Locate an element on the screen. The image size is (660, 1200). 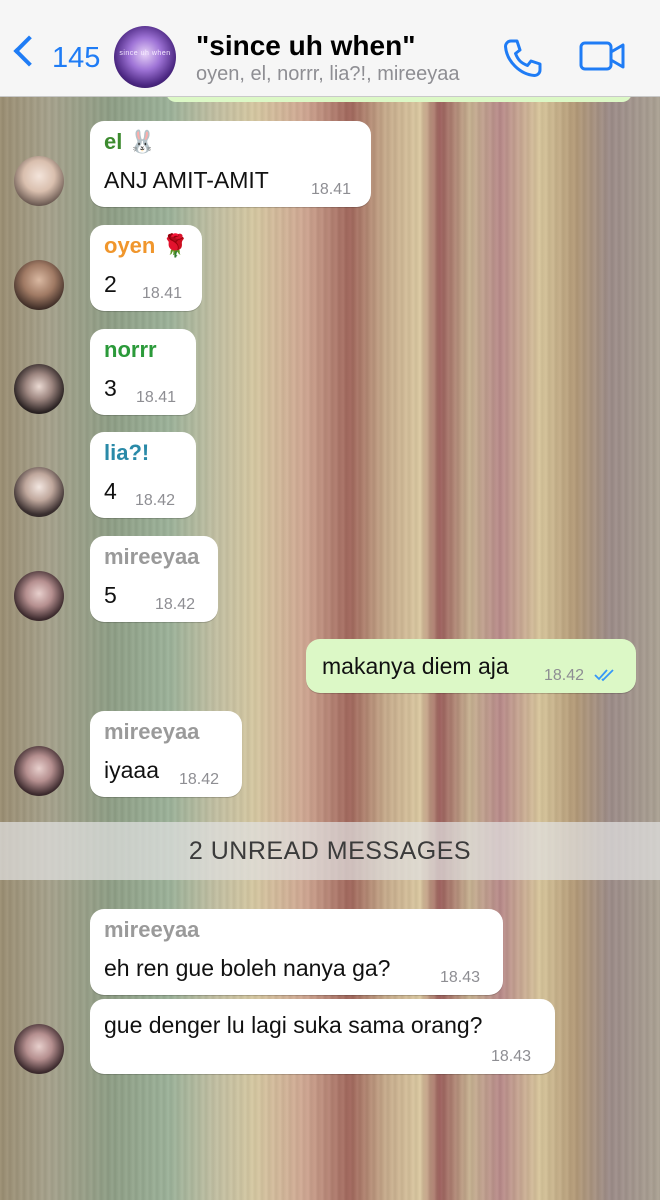
read-checkmarks-icon is located at coordinates (604, 675).